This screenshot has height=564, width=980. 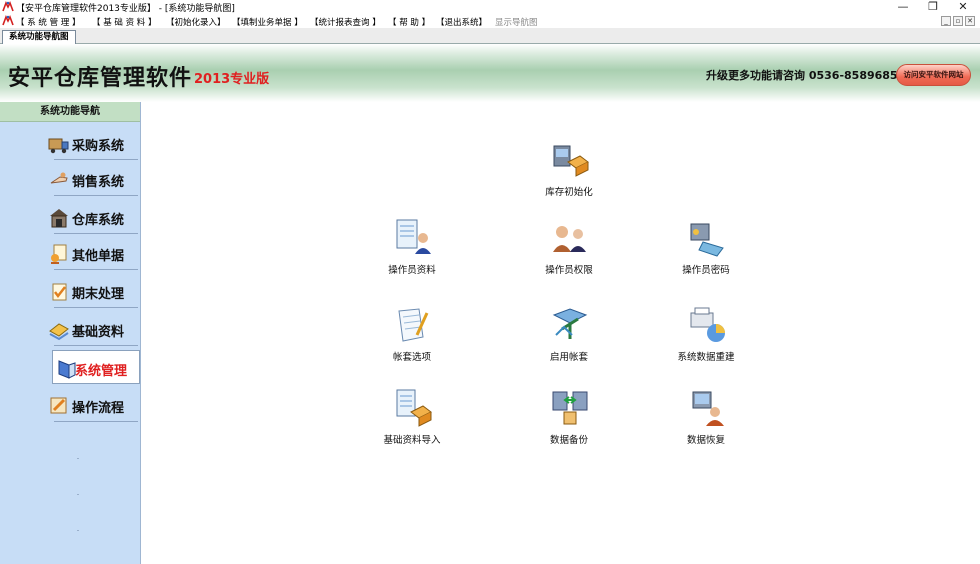 I want to click on function-operator-password: 操作员密码, so click(x=706, y=253).